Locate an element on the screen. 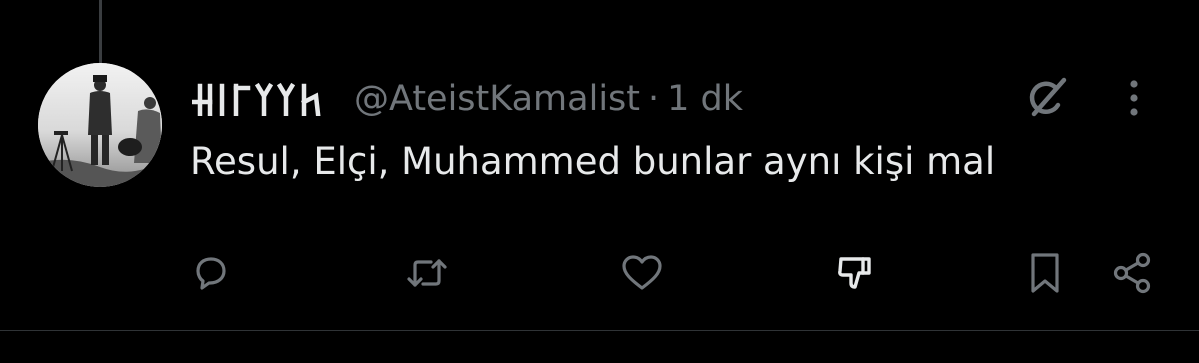 This screenshot has height=363, width=1199. grok-button is located at coordinates (1046, 98).